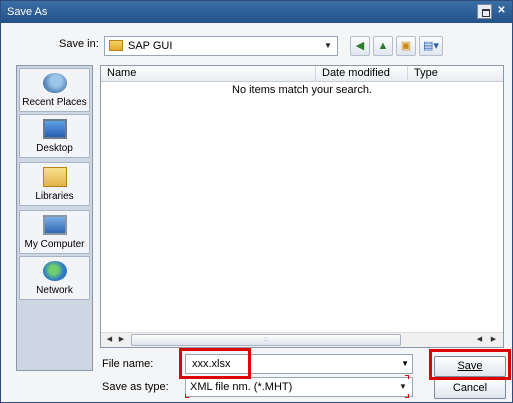 Image resolution: width=513 pixels, height=403 pixels. I want to click on save-button: Save, so click(470, 366).